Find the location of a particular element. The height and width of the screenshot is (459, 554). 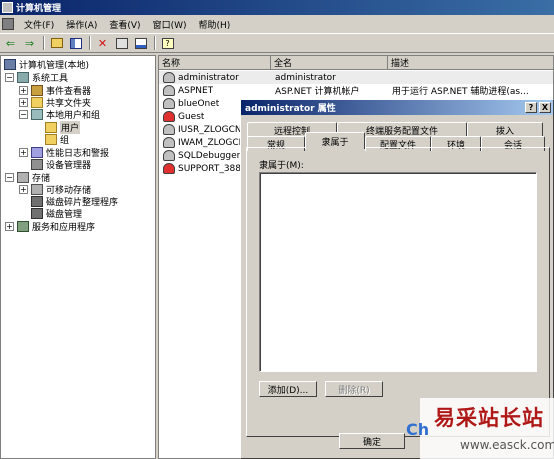

dialog-titlebar: administrator 属性 ? X is located at coordinates (397, 107).